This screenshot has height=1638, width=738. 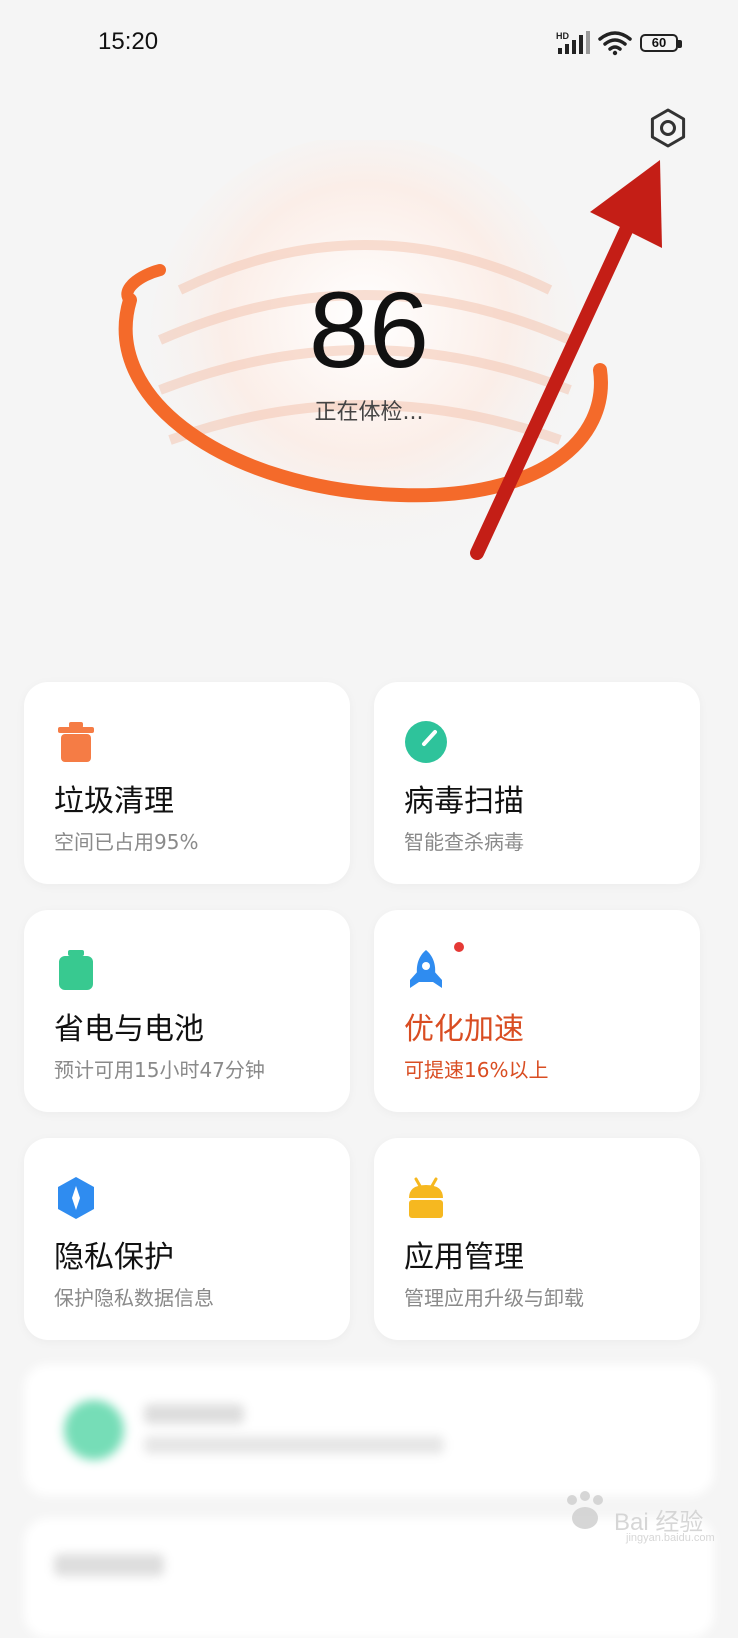 What do you see at coordinates (459, 947) in the screenshot?
I see `notification-dot` at bounding box center [459, 947].